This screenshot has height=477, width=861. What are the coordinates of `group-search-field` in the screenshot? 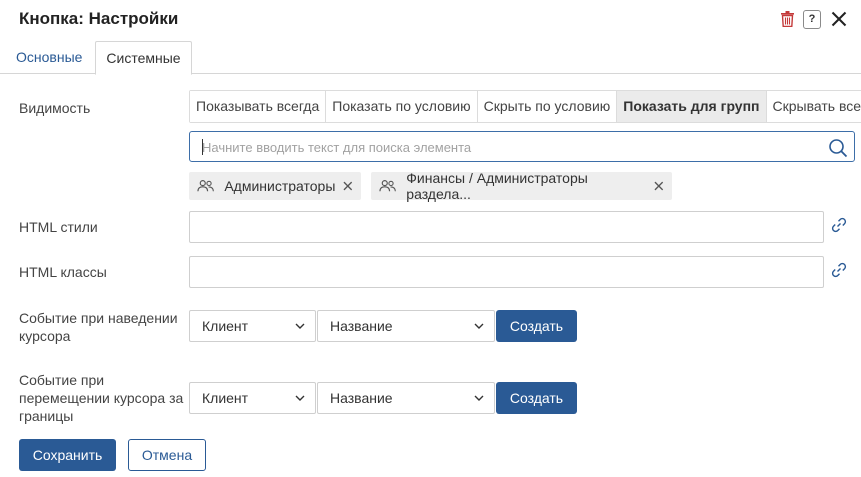 It's located at (522, 146).